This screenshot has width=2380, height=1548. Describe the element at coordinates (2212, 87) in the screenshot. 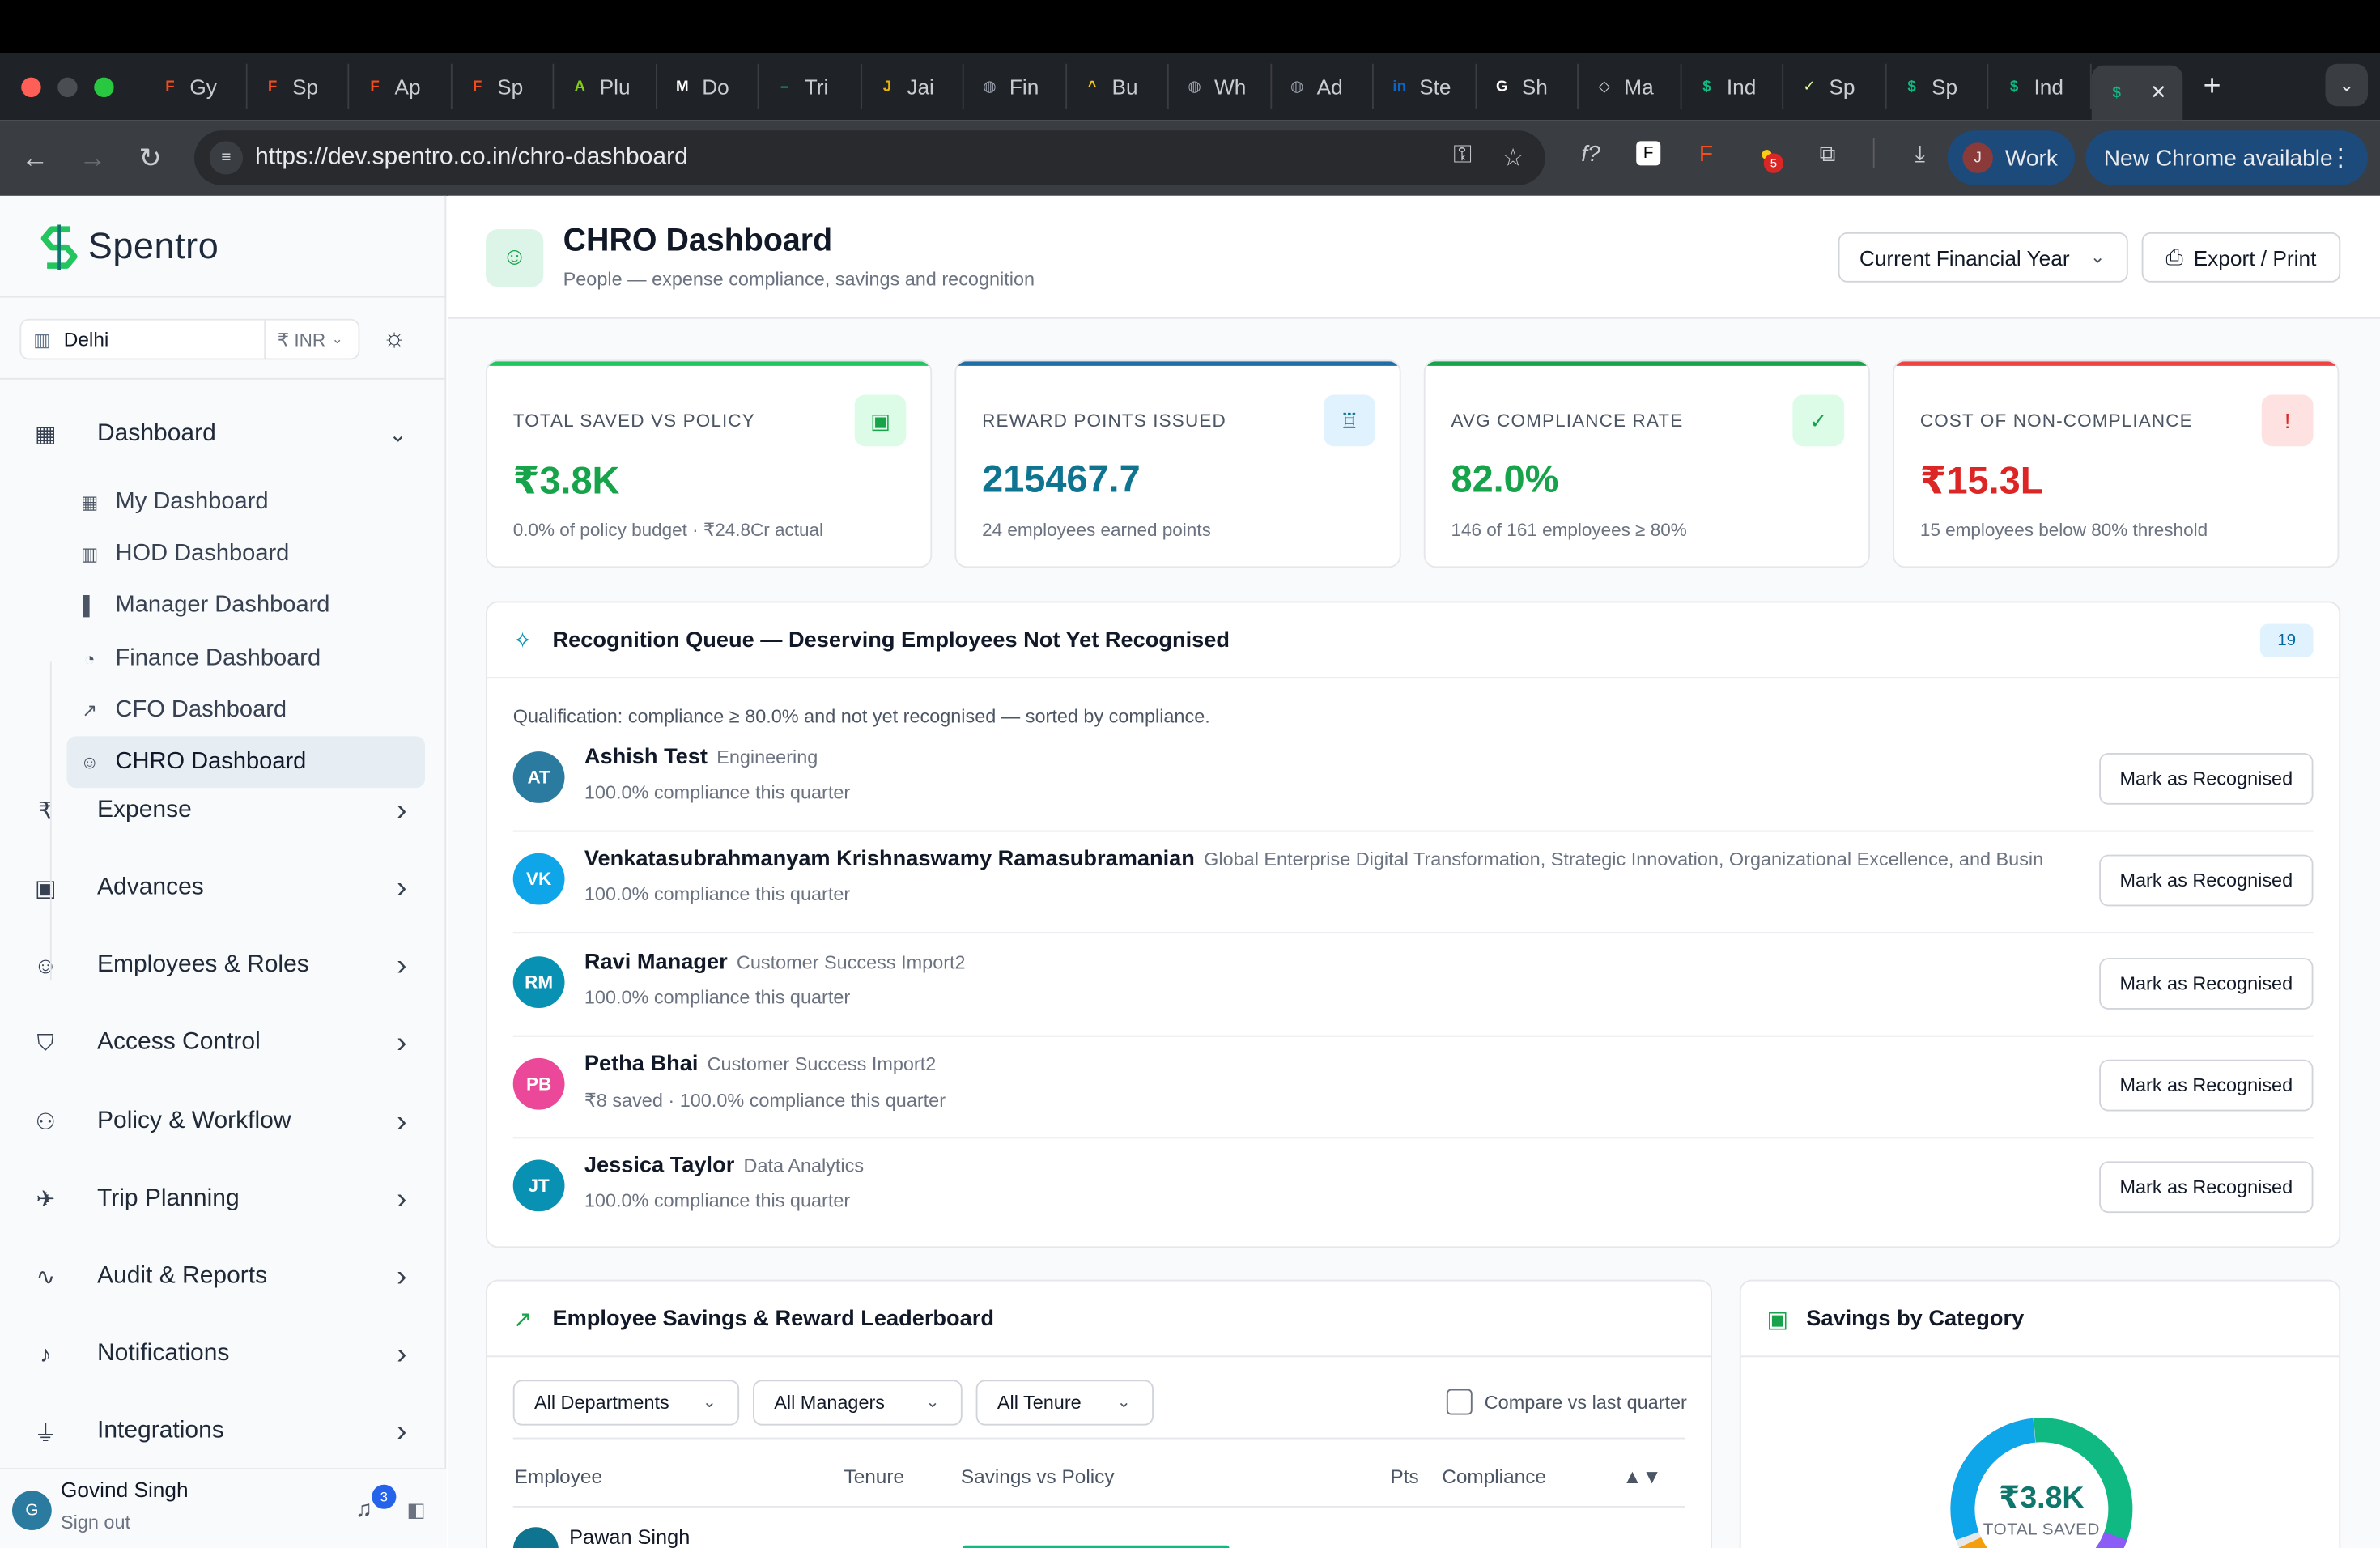

I see `new-tab-button: +` at that location.